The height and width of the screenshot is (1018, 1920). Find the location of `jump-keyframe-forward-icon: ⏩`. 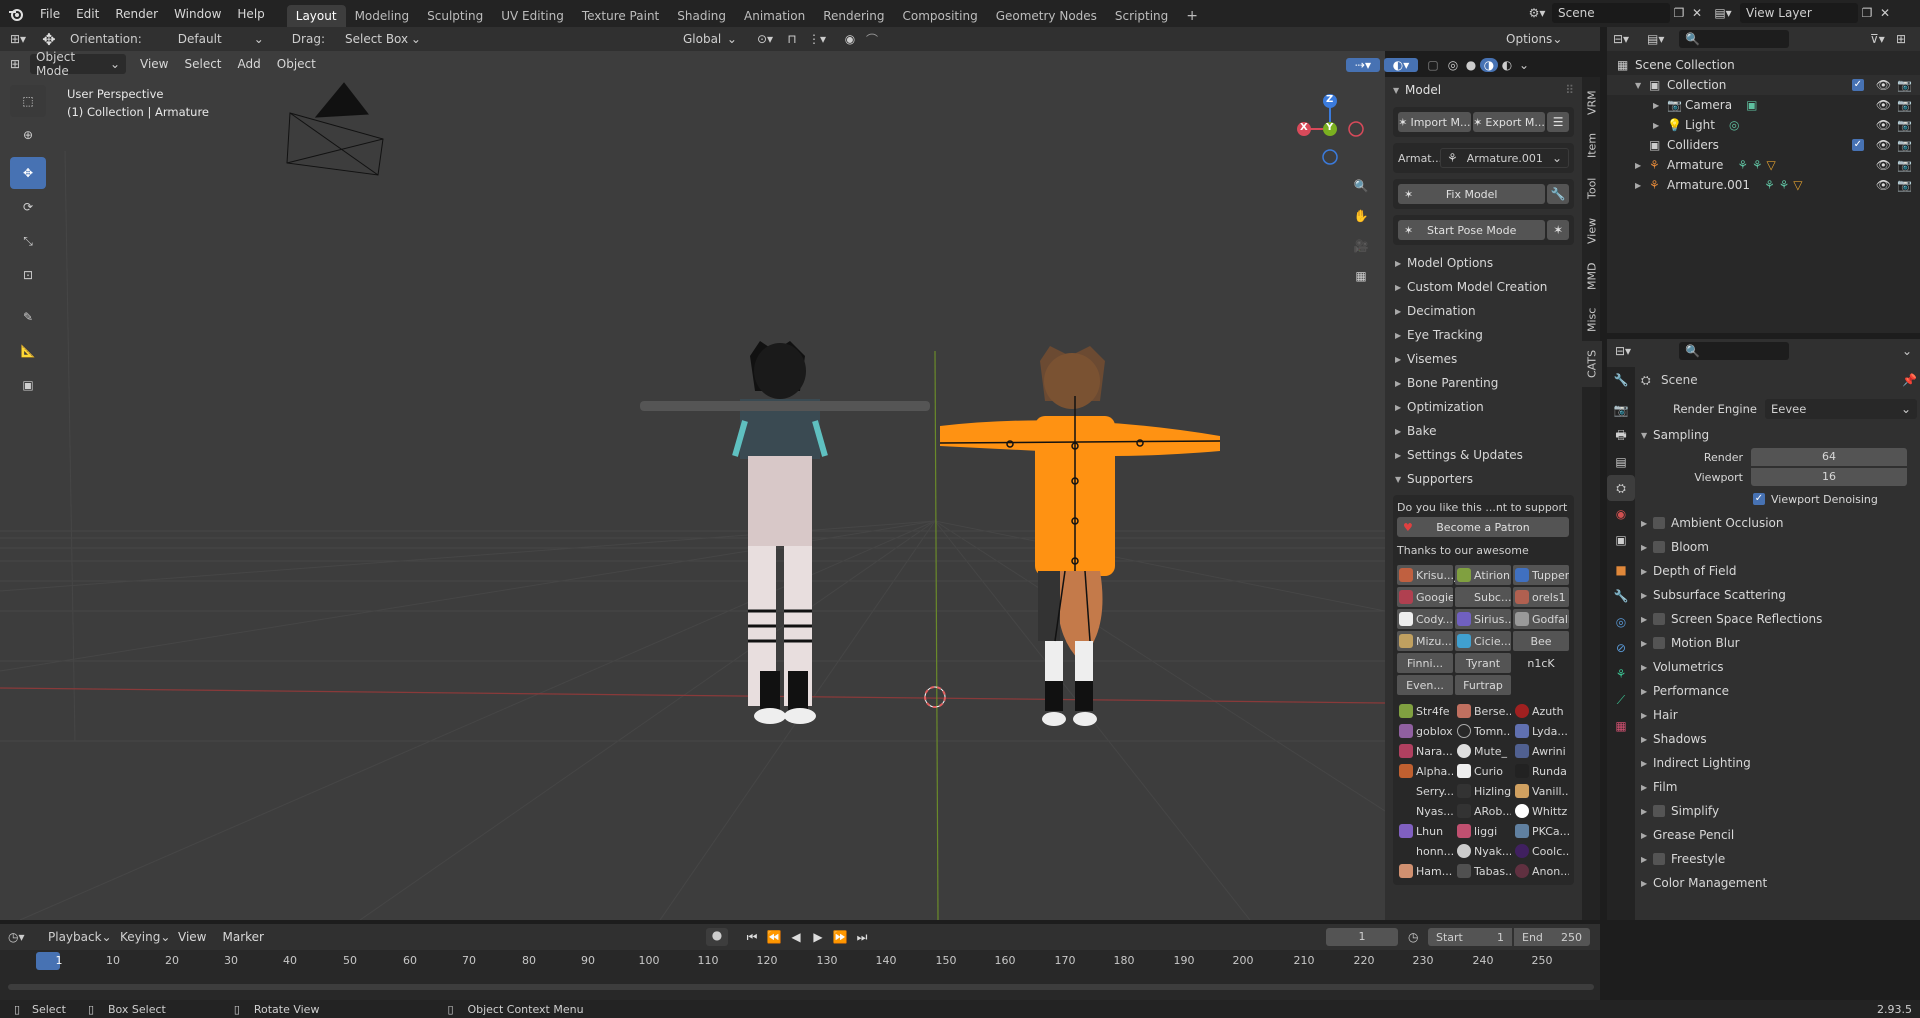

jump-keyframe-forward-icon: ⏩ is located at coordinates (840, 937).